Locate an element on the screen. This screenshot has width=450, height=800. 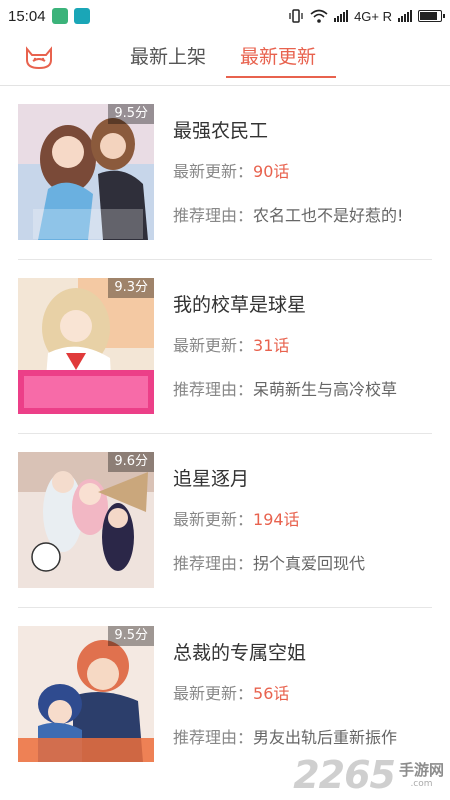
latest-chapter: 194话 is located at coordinates (276, 519).